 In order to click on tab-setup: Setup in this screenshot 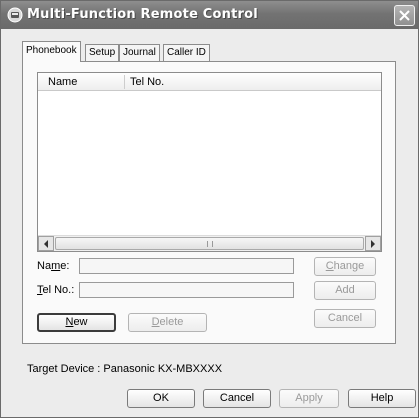, I will do `click(102, 52)`.